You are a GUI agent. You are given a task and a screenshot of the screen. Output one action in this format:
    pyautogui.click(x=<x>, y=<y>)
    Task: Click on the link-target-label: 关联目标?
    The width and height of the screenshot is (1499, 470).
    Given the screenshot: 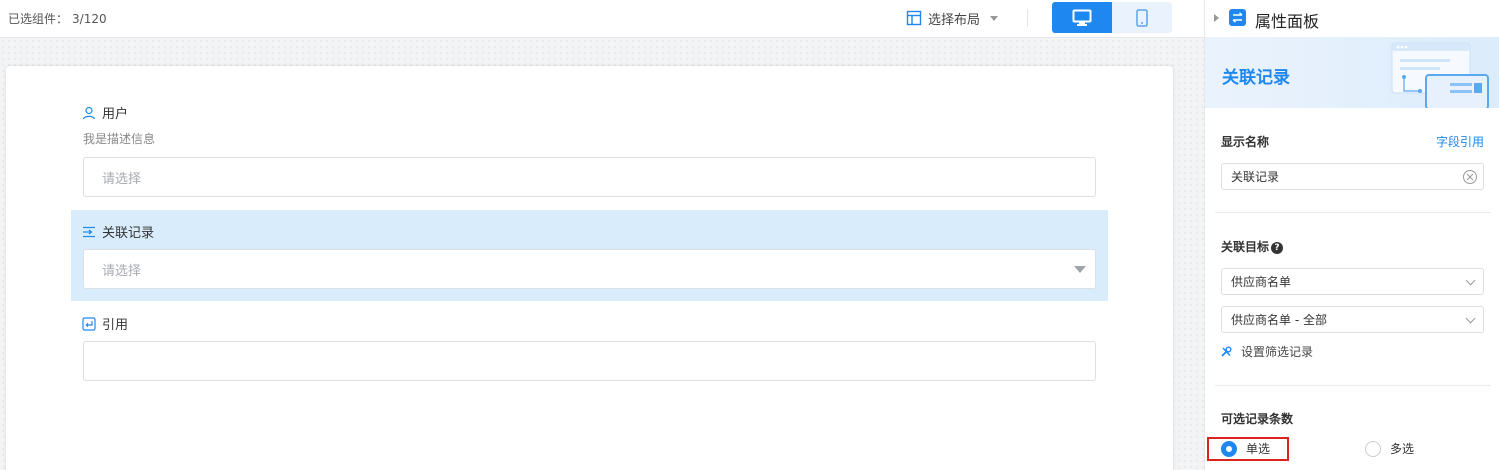 What is the action you would take?
    pyautogui.click(x=1252, y=246)
    